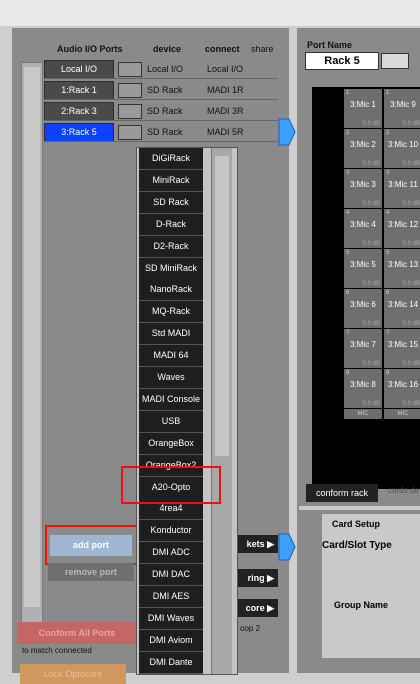 The image size is (420, 684). I want to click on channel-cell: 1 3:Mic 9 0.0 dB, so click(402, 108).